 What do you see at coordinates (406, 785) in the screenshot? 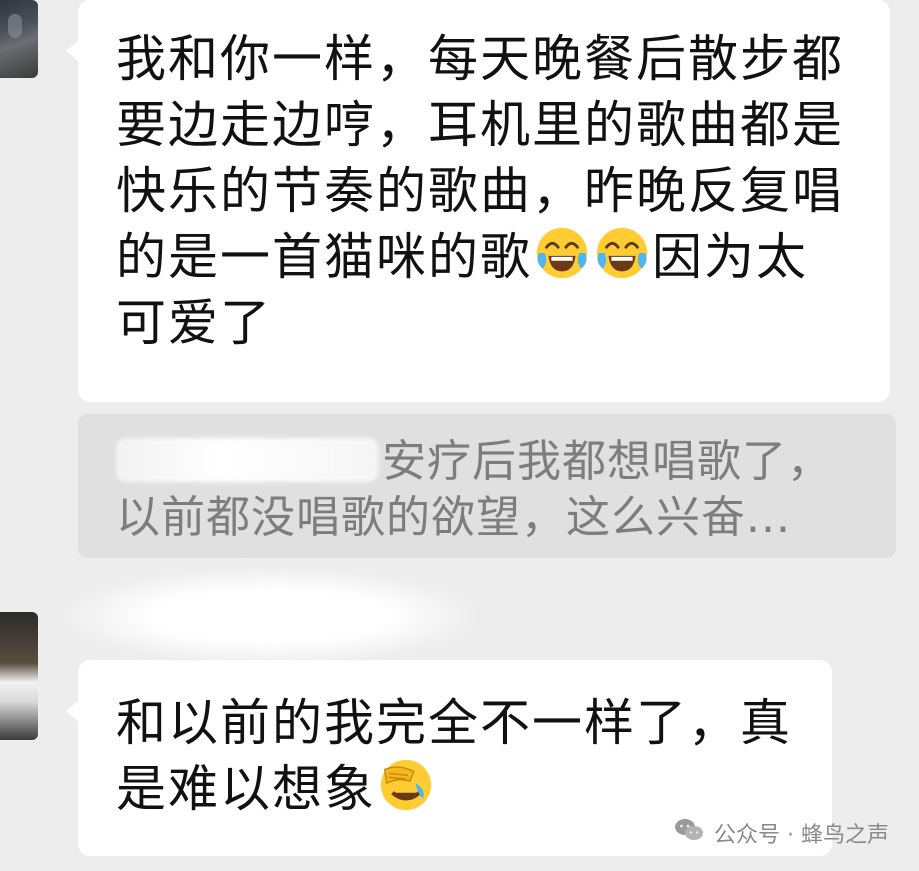
I see `face-palm-laugh-icon` at bounding box center [406, 785].